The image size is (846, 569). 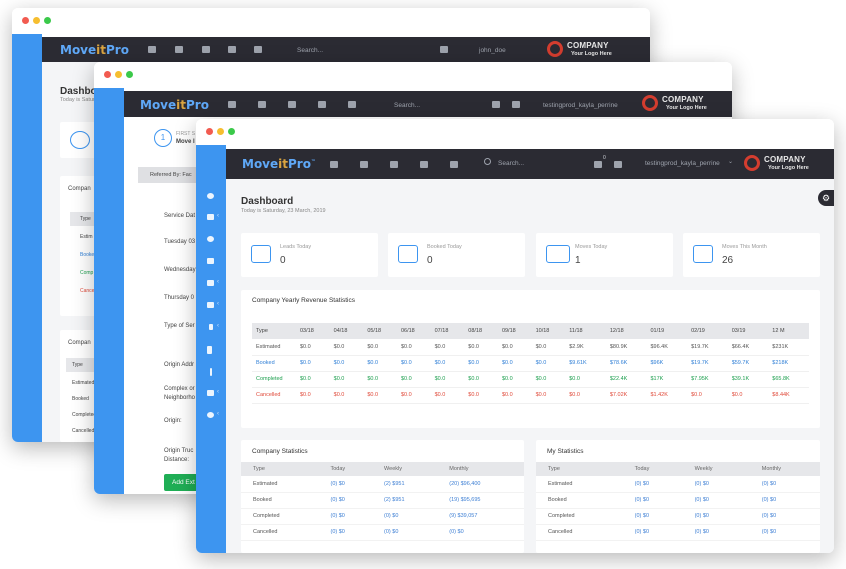 I want to click on alert-icon, so click(x=211, y=372).